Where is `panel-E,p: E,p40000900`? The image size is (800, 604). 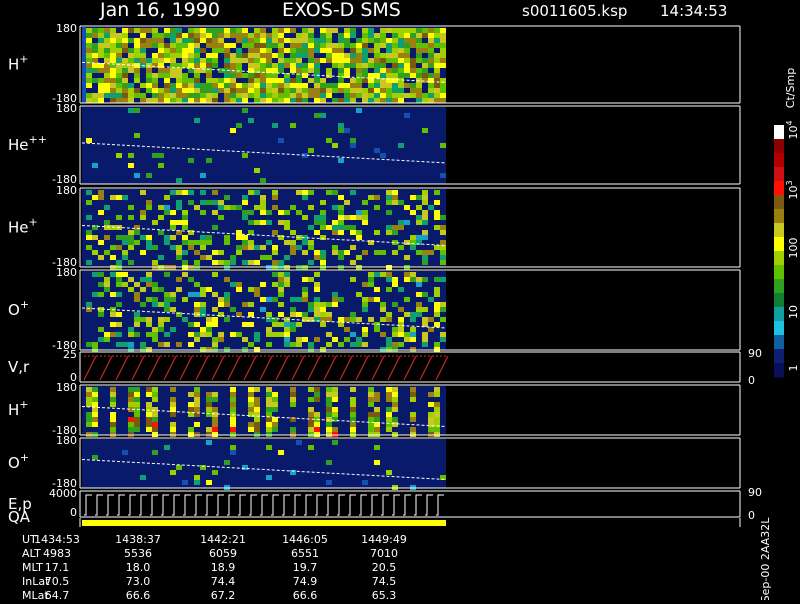
panel-E,p: E,p40000900 is located at coordinates (385, 504).